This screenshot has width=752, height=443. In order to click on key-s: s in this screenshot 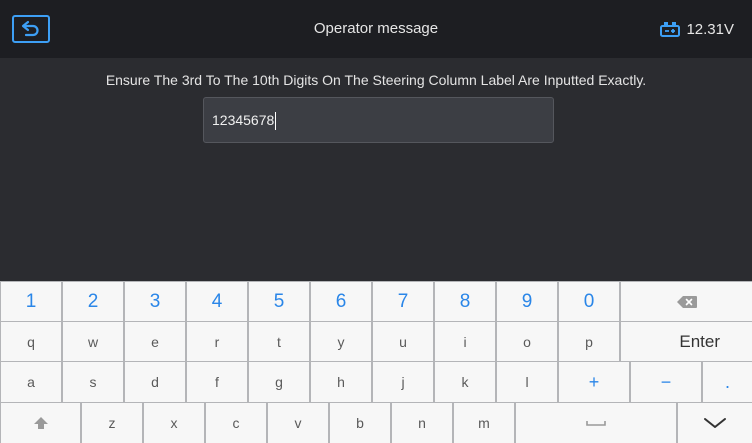, I will do `click(93, 382)`.